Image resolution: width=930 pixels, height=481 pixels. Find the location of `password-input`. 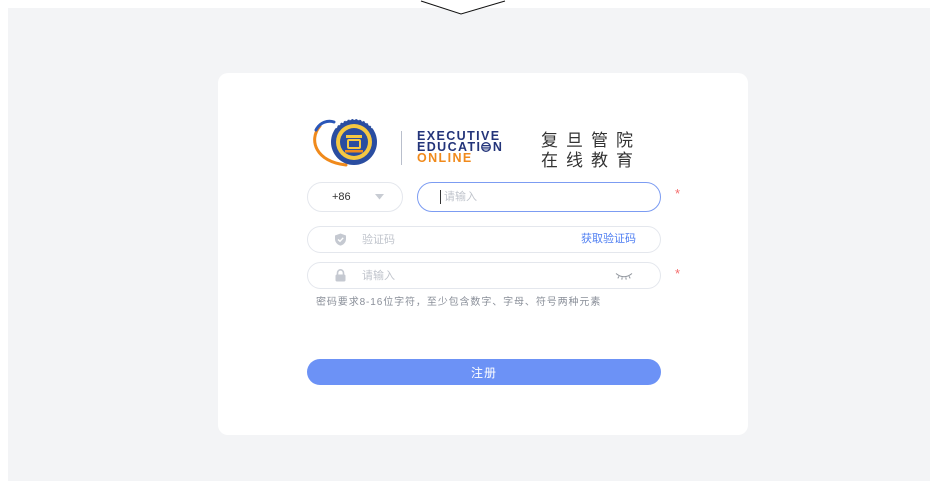

password-input is located at coordinates (484, 275).